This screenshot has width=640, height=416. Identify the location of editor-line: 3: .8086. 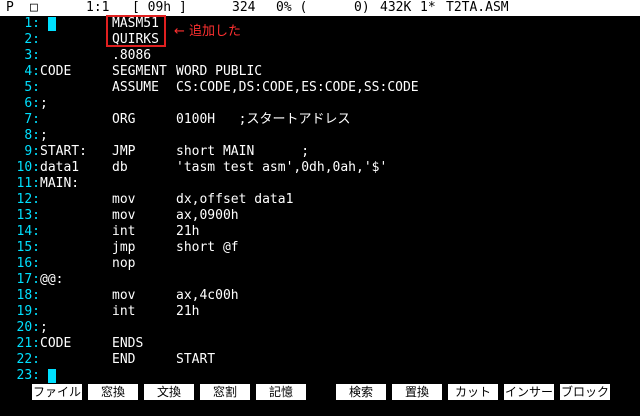
(320, 56).